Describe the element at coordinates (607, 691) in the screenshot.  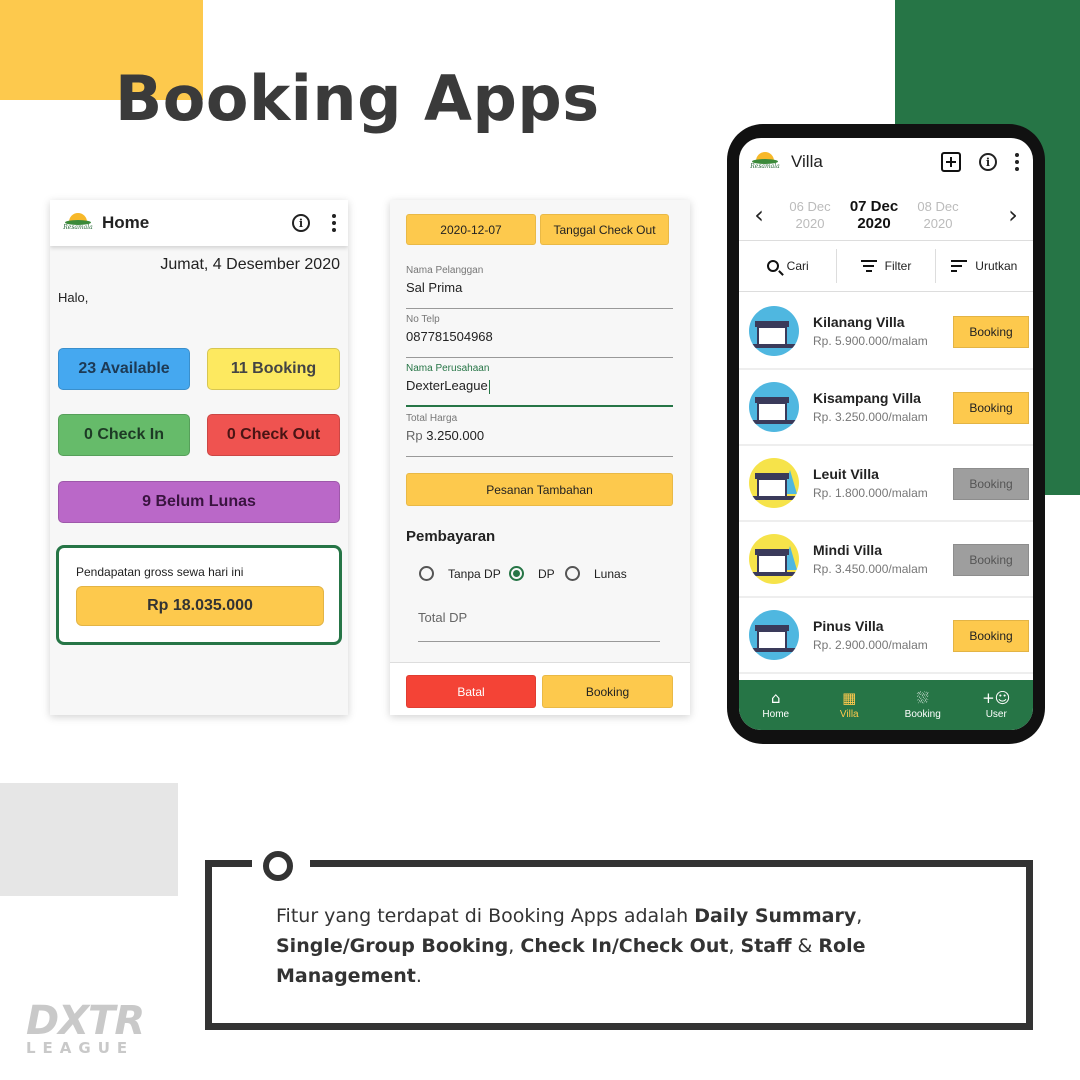
I see `submit-booking-button: Booking` at that location.